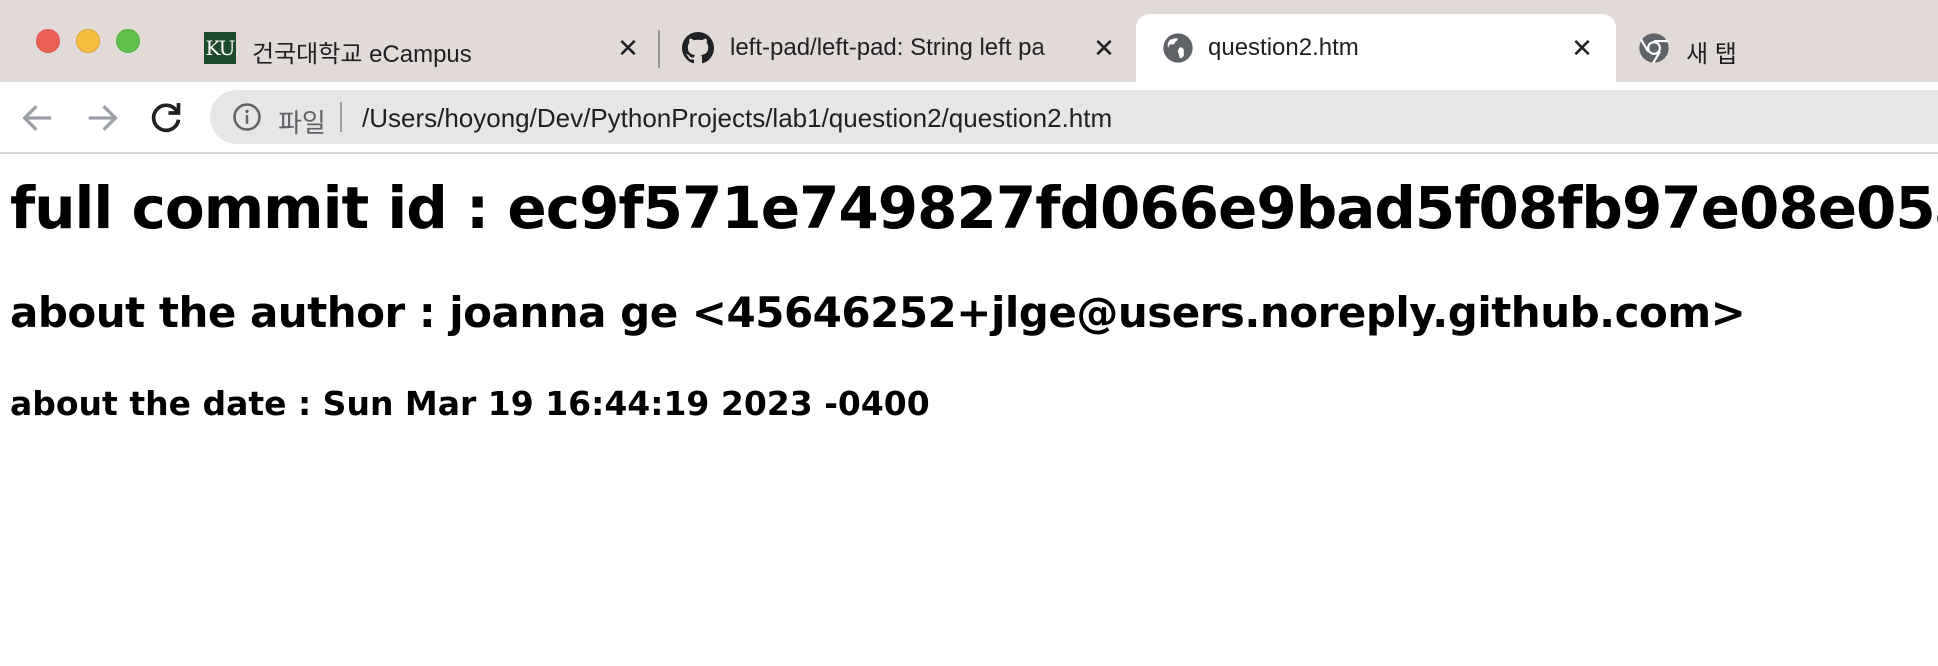  Describe the element at coordinates (1711, 54) in the screenshot. I see `tab-title: 새 탭` at that location.